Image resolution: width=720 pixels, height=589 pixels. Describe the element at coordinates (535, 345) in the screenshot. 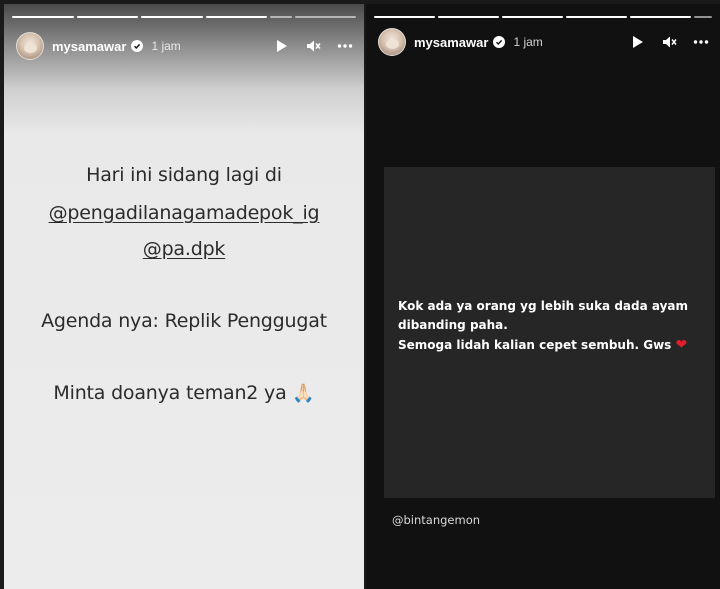

I see `quote-text-line: Semoga lidah kalian cepet sembuh. Gws` at that location.